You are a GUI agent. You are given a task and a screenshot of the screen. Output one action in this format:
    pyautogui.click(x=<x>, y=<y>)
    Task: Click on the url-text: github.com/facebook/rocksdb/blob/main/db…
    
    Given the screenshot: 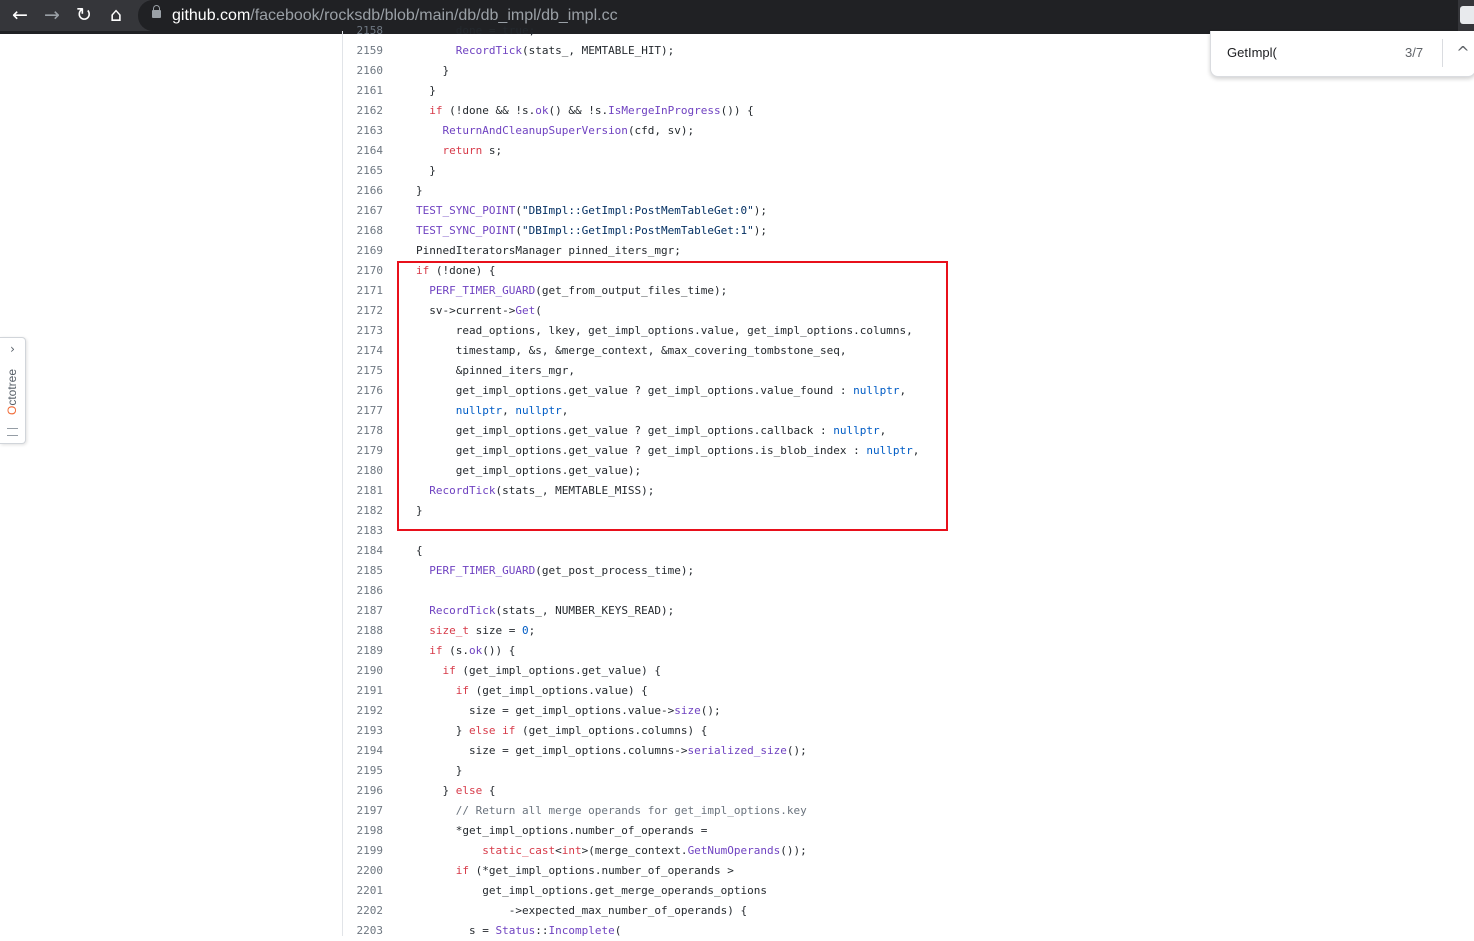 What is the action you would take?
    pyautogui.click(x=395, y=15)
    